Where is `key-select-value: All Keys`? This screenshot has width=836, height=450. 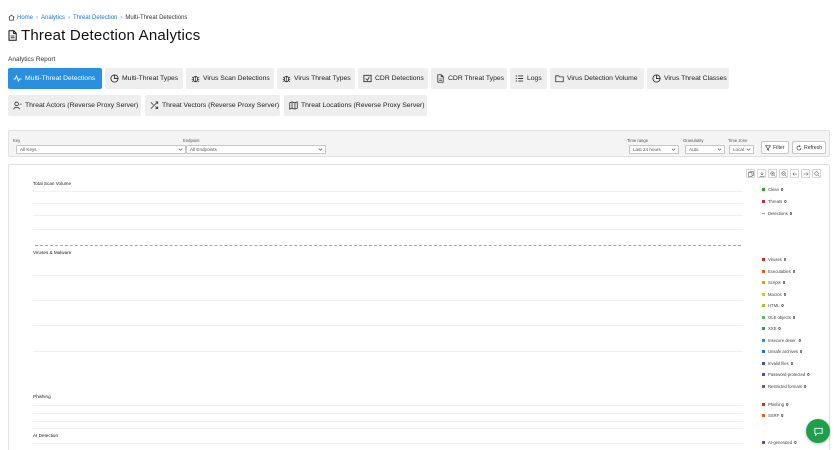 key-select-value: All Keys is located at coordinates (28, 149).